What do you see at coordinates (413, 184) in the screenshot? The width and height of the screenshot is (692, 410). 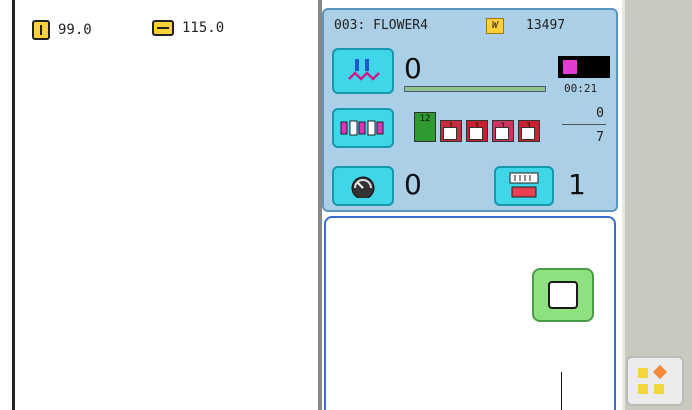 I see `speed-value: 0` at bounding box center [413, 184].